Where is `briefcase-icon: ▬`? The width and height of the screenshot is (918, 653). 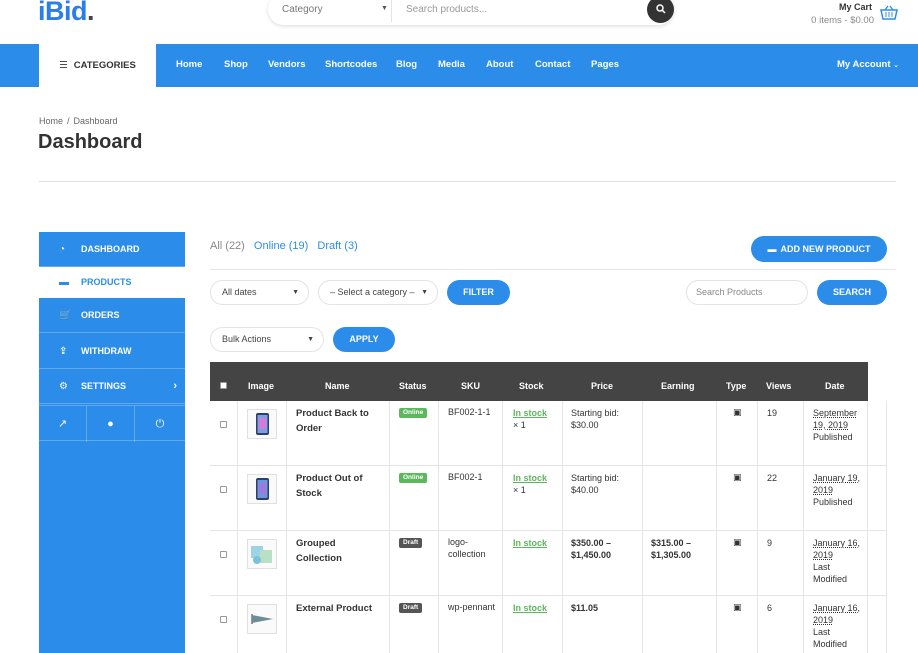
briefcase-icon: ▬ is located at coordinates (64, 282).